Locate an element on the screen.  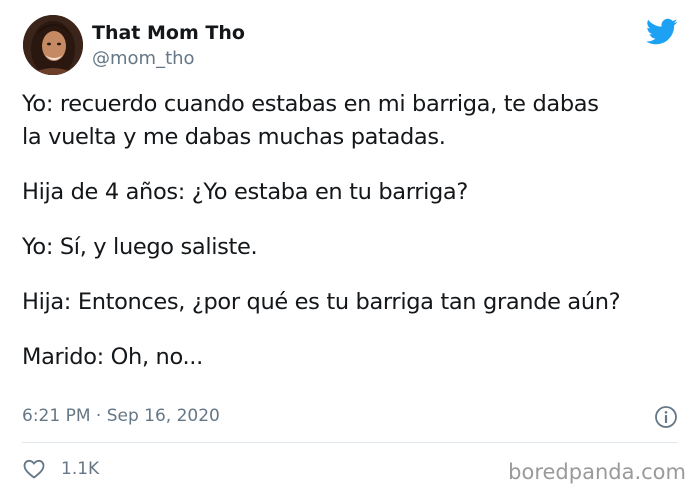
watermark: boredpanda.com is located at coordinates (597, 472).